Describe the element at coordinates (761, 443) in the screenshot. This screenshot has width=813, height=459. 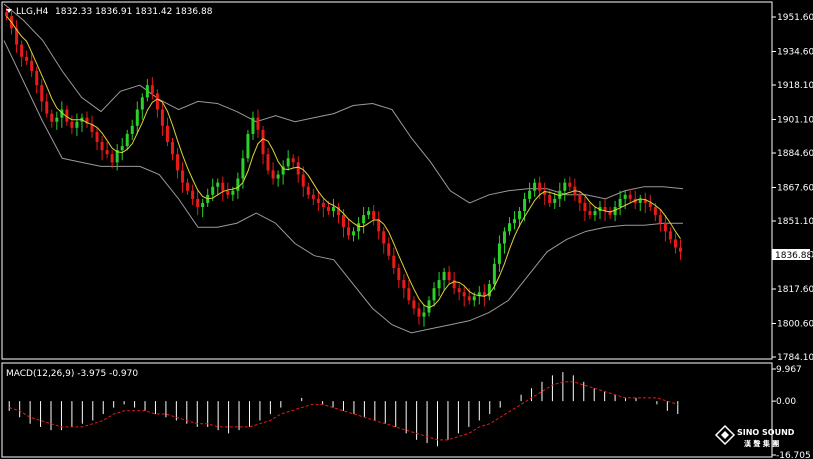
I see `logo-subtitle: 漢 聲 集 團` at that location.